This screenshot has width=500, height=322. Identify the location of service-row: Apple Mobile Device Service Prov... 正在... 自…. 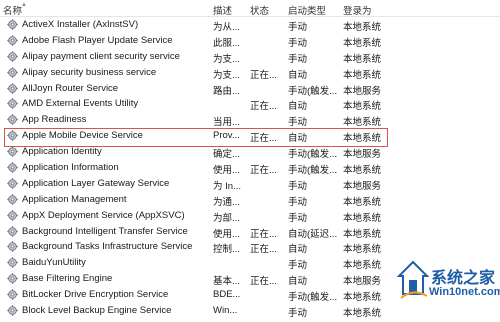
(250, 136).